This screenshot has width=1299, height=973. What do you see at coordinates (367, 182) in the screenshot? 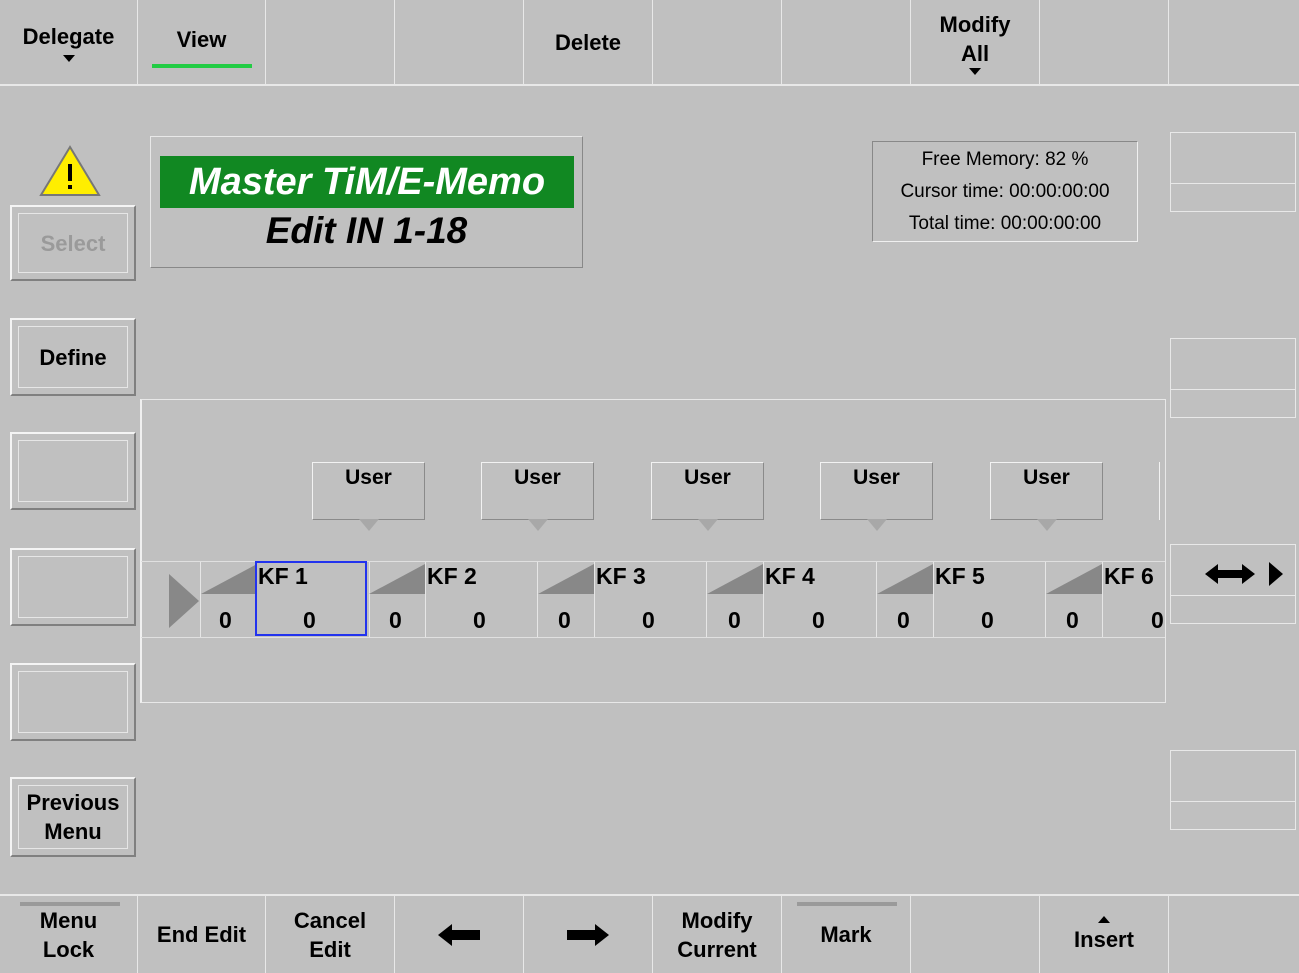
I see `page-title: Master TiM/E-Memo` at bounding box center [367, 182].